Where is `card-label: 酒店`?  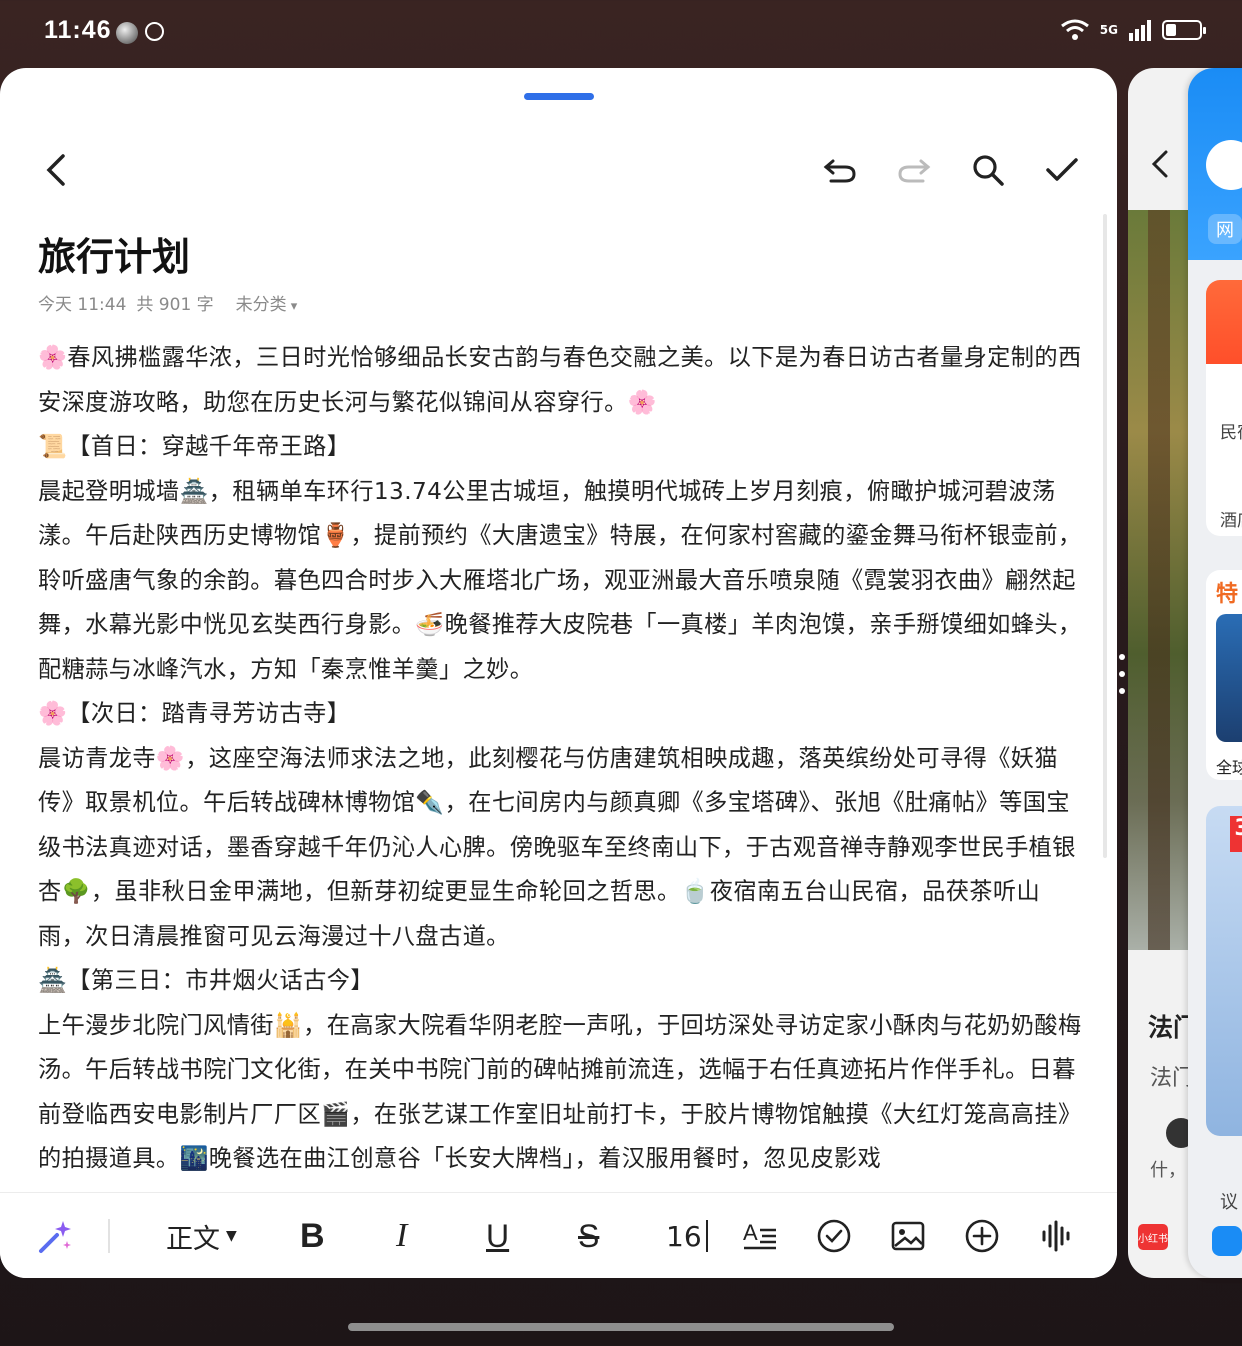 card-label: 酒店 is located at coordinates (1231, 521).